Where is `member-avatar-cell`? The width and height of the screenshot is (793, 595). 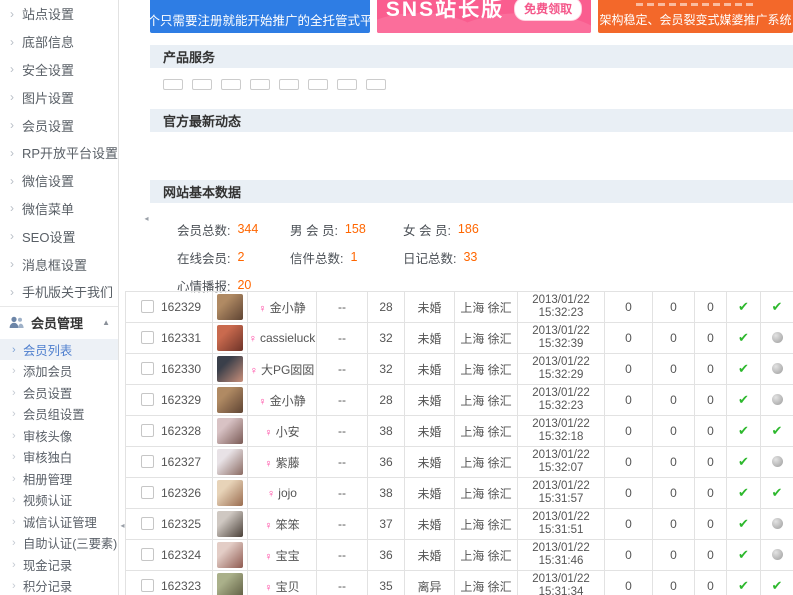
member-avatar-cell is located at coordinates (230, 338).